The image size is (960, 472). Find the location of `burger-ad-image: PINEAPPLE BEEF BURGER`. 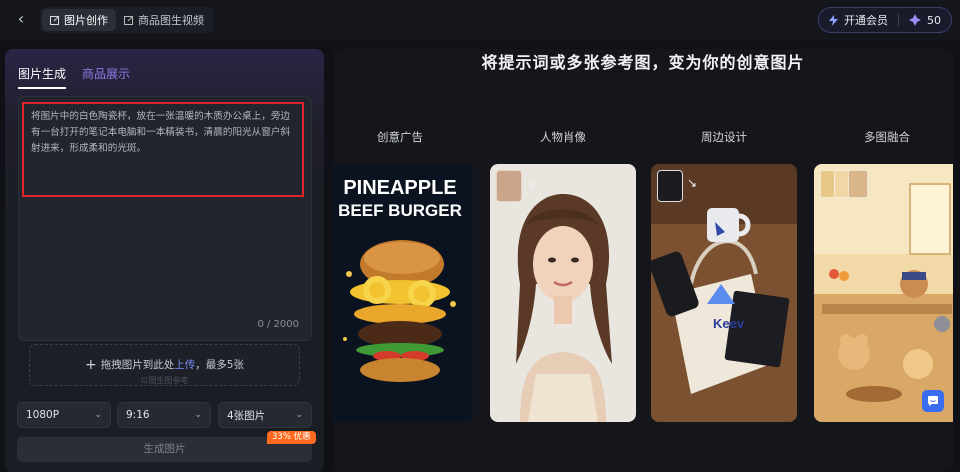

burger-ad-image: PINEAPPLE BEEF BURGER is located at coordinates (403, 293).